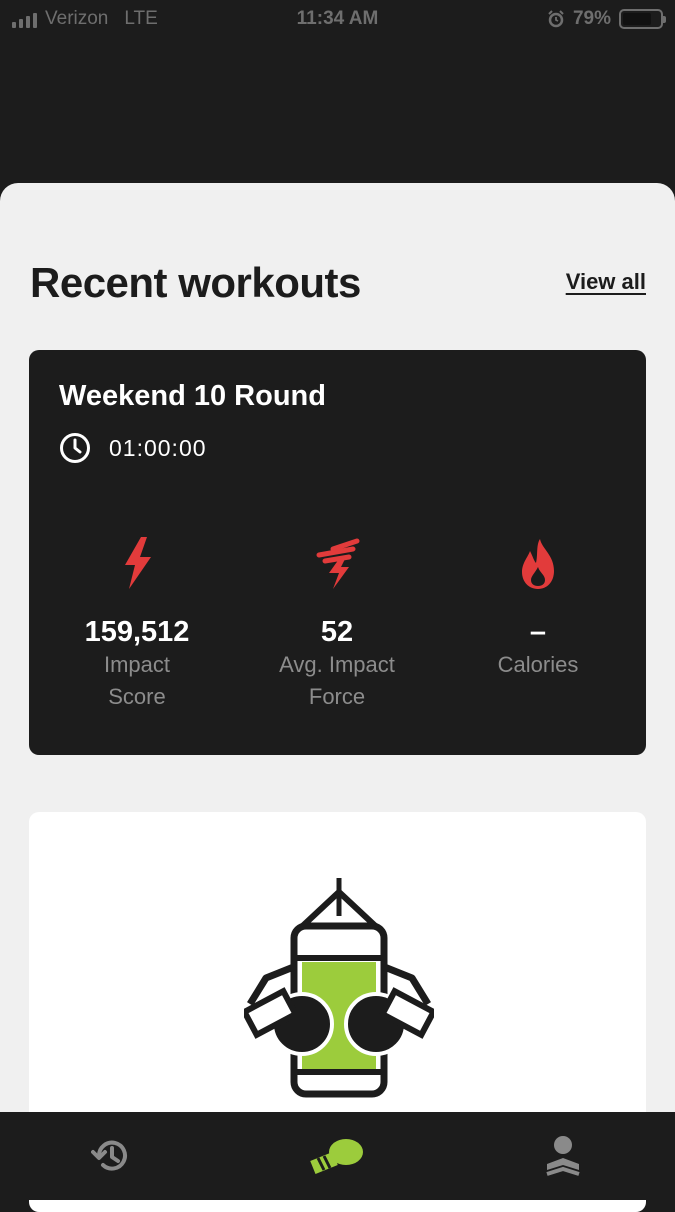  Describe the element at coordinates (337, 20) in the screenshot. I see `status-bar: Verizon LTE 11:34 AM 79%` at that location.